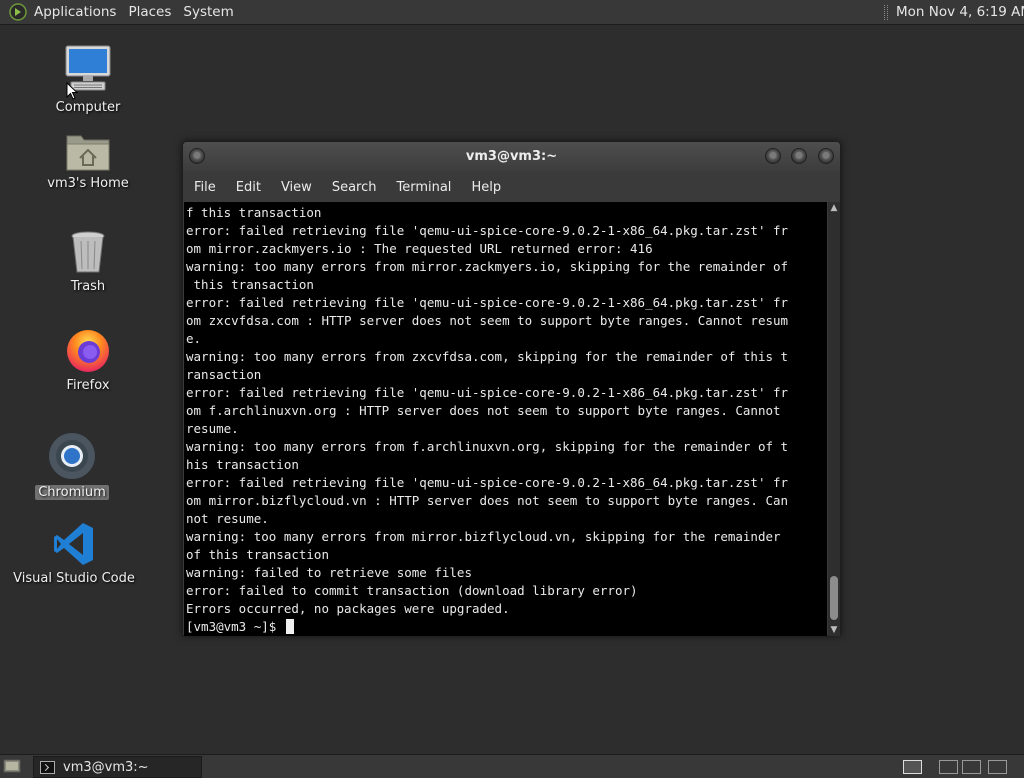 This screenshot has width=1024, height=778. Describe the element at coordinates (254, 212) in the screenshot. I see `terminal-line: f this transaction` at that location.